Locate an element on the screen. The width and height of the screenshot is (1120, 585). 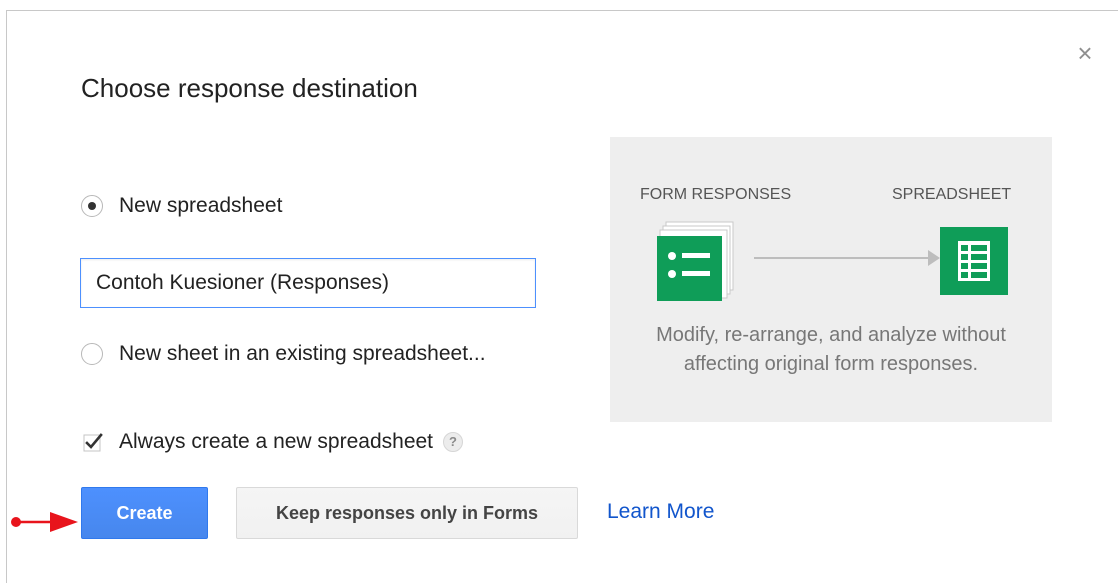
flow-diagram is located at coordinates (832, 261).